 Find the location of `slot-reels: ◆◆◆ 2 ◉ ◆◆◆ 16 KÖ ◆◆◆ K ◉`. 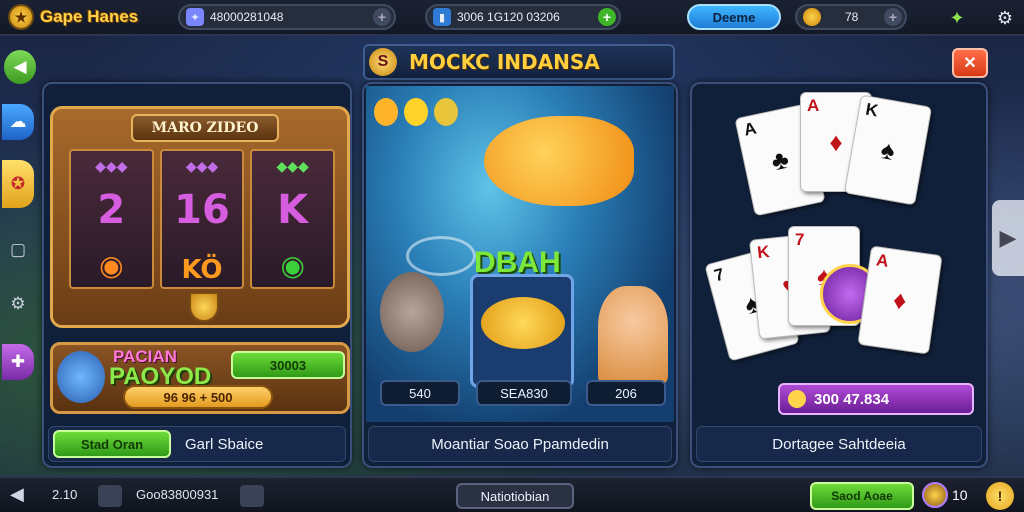

slot-reels: ◆◆◆ 2 ◉ ◆◆◆ 16 KÖ ◆◆◆ K ◉ is located at coordinates (202, 219).